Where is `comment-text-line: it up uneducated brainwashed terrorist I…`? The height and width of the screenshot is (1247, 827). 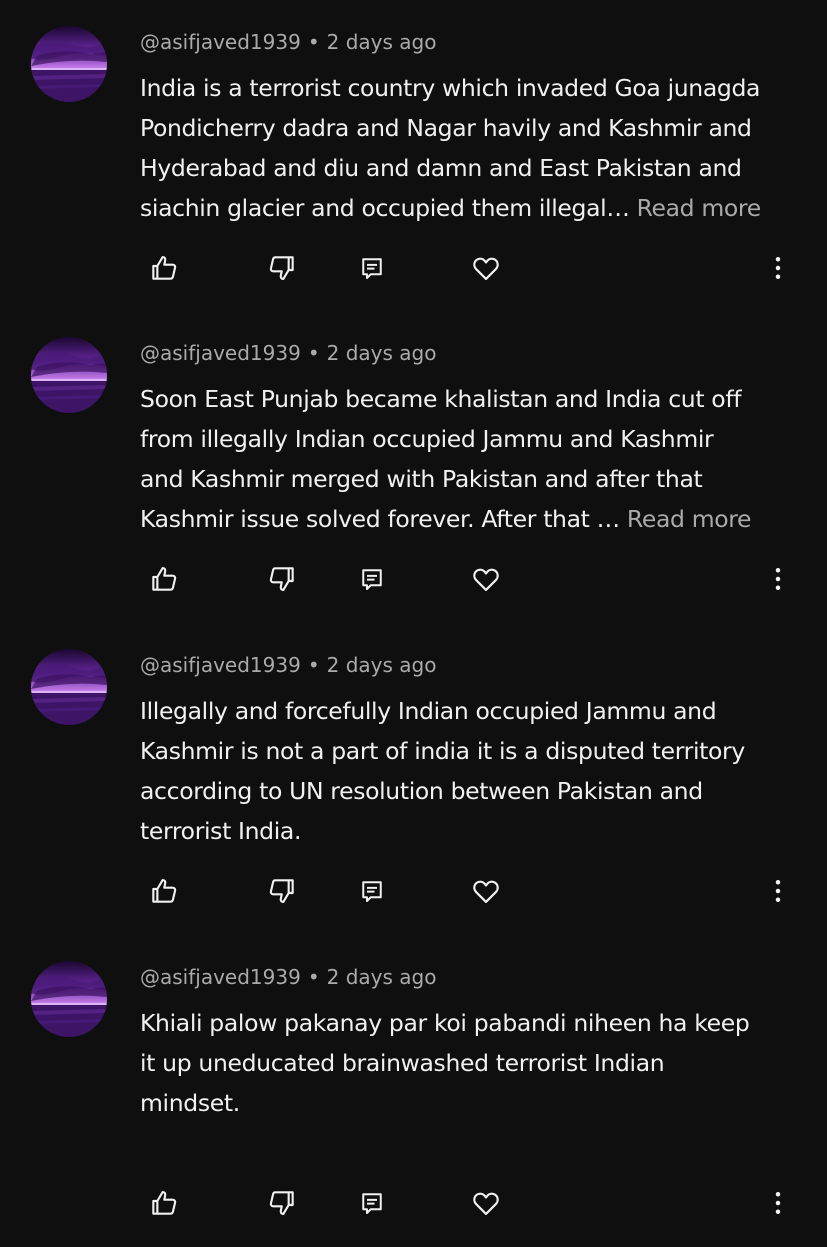
comment-text-line: it up uneducated brainwashed terrorist I… is located at coordinates (402, 1063).